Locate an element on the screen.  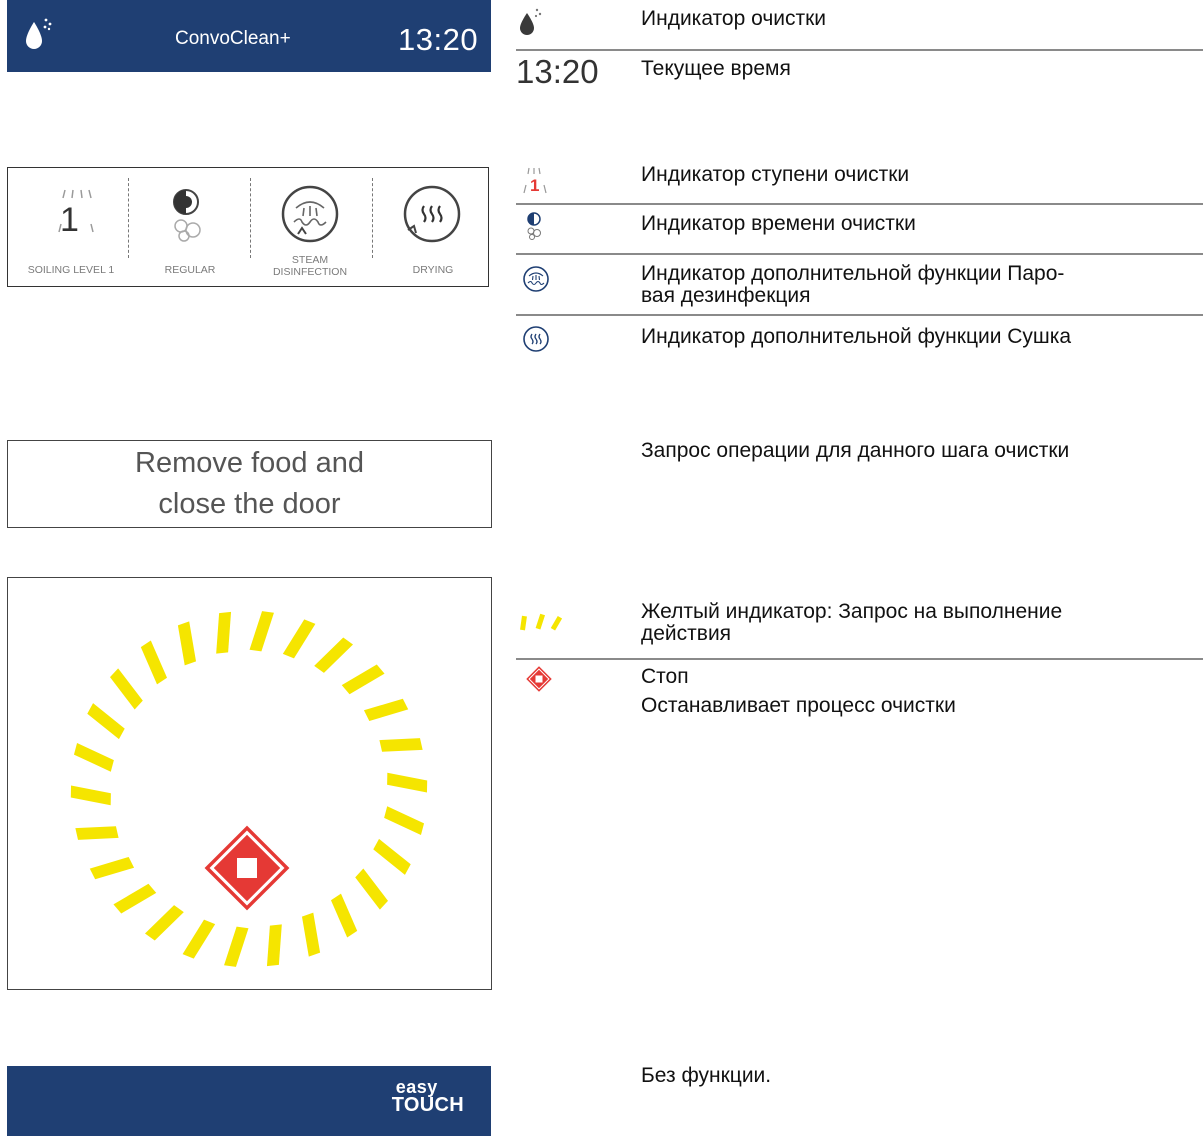
action-panel is located at coordinates (249, 783).